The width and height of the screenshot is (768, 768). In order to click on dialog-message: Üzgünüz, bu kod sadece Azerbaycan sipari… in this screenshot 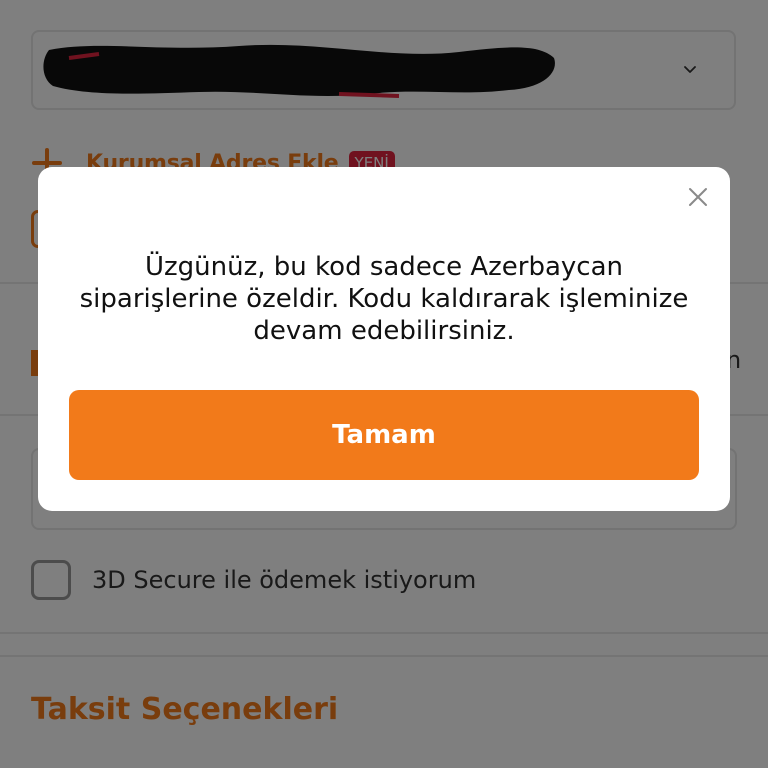, I will do `click(384, 299)`.